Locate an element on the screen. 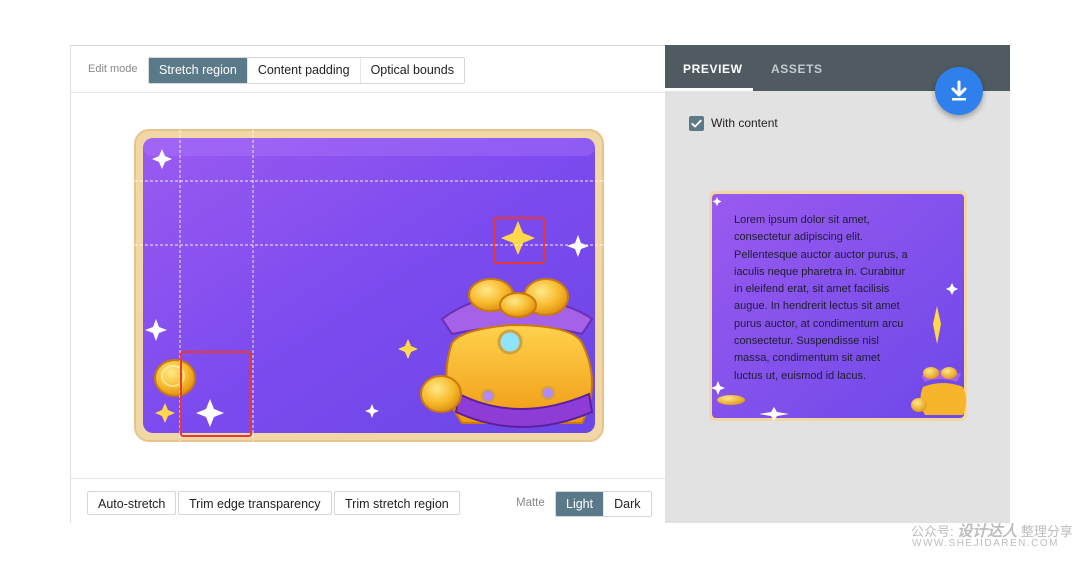  matte-selector: Light Dark is located at coordinates (603, 504).